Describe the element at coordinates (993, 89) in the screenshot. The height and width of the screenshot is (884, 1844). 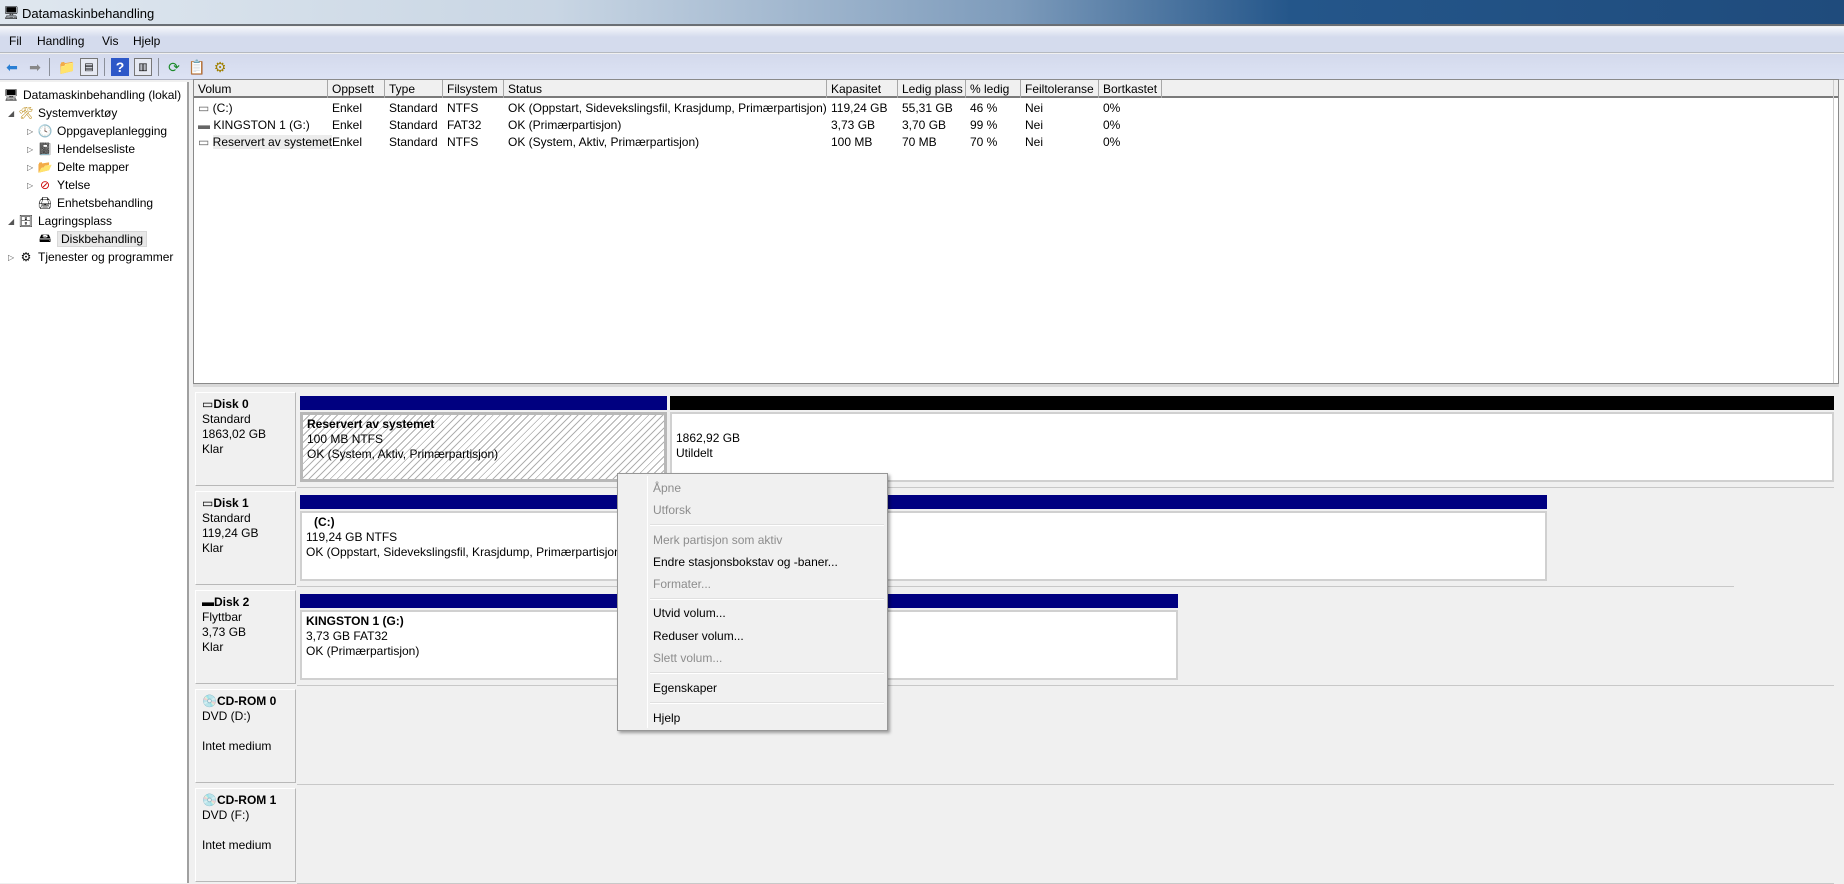
I see `column-header-prosent-ledig: % ledig` at that location.